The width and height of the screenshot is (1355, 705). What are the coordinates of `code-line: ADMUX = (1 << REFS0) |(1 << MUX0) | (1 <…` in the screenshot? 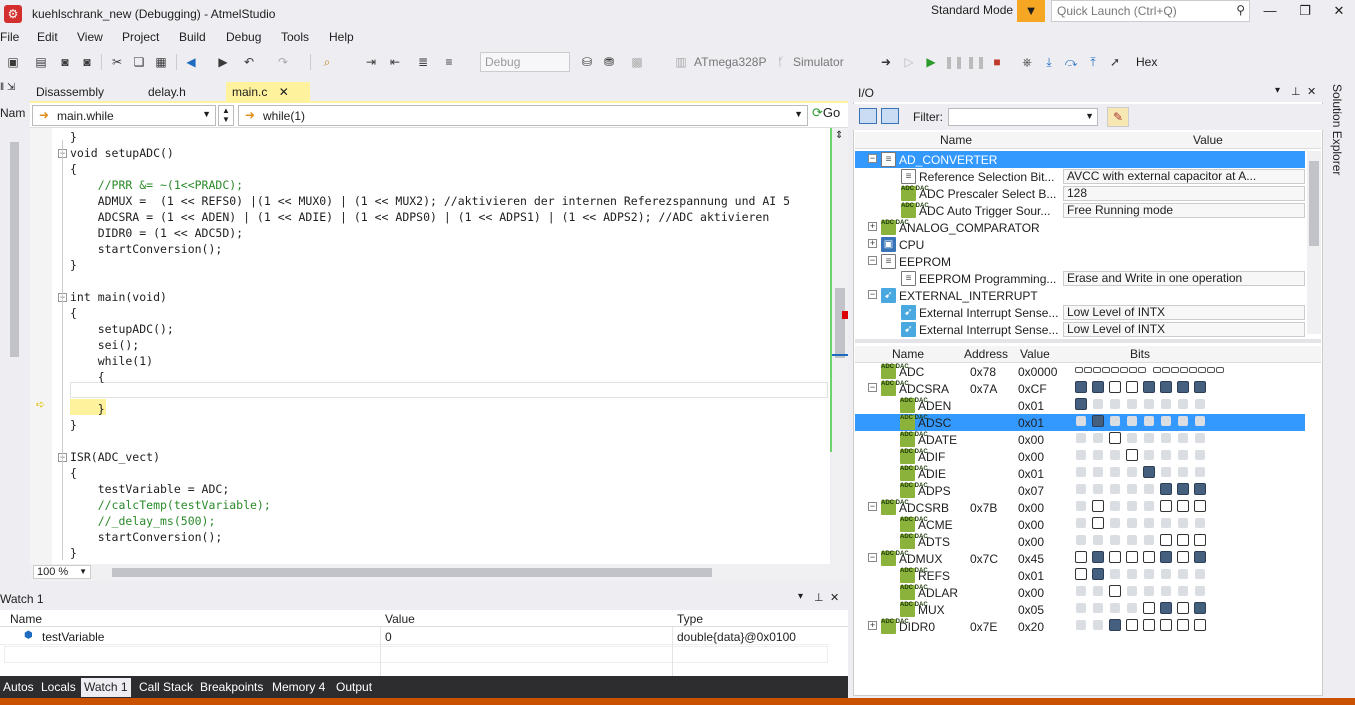 It's located at (430, 202).